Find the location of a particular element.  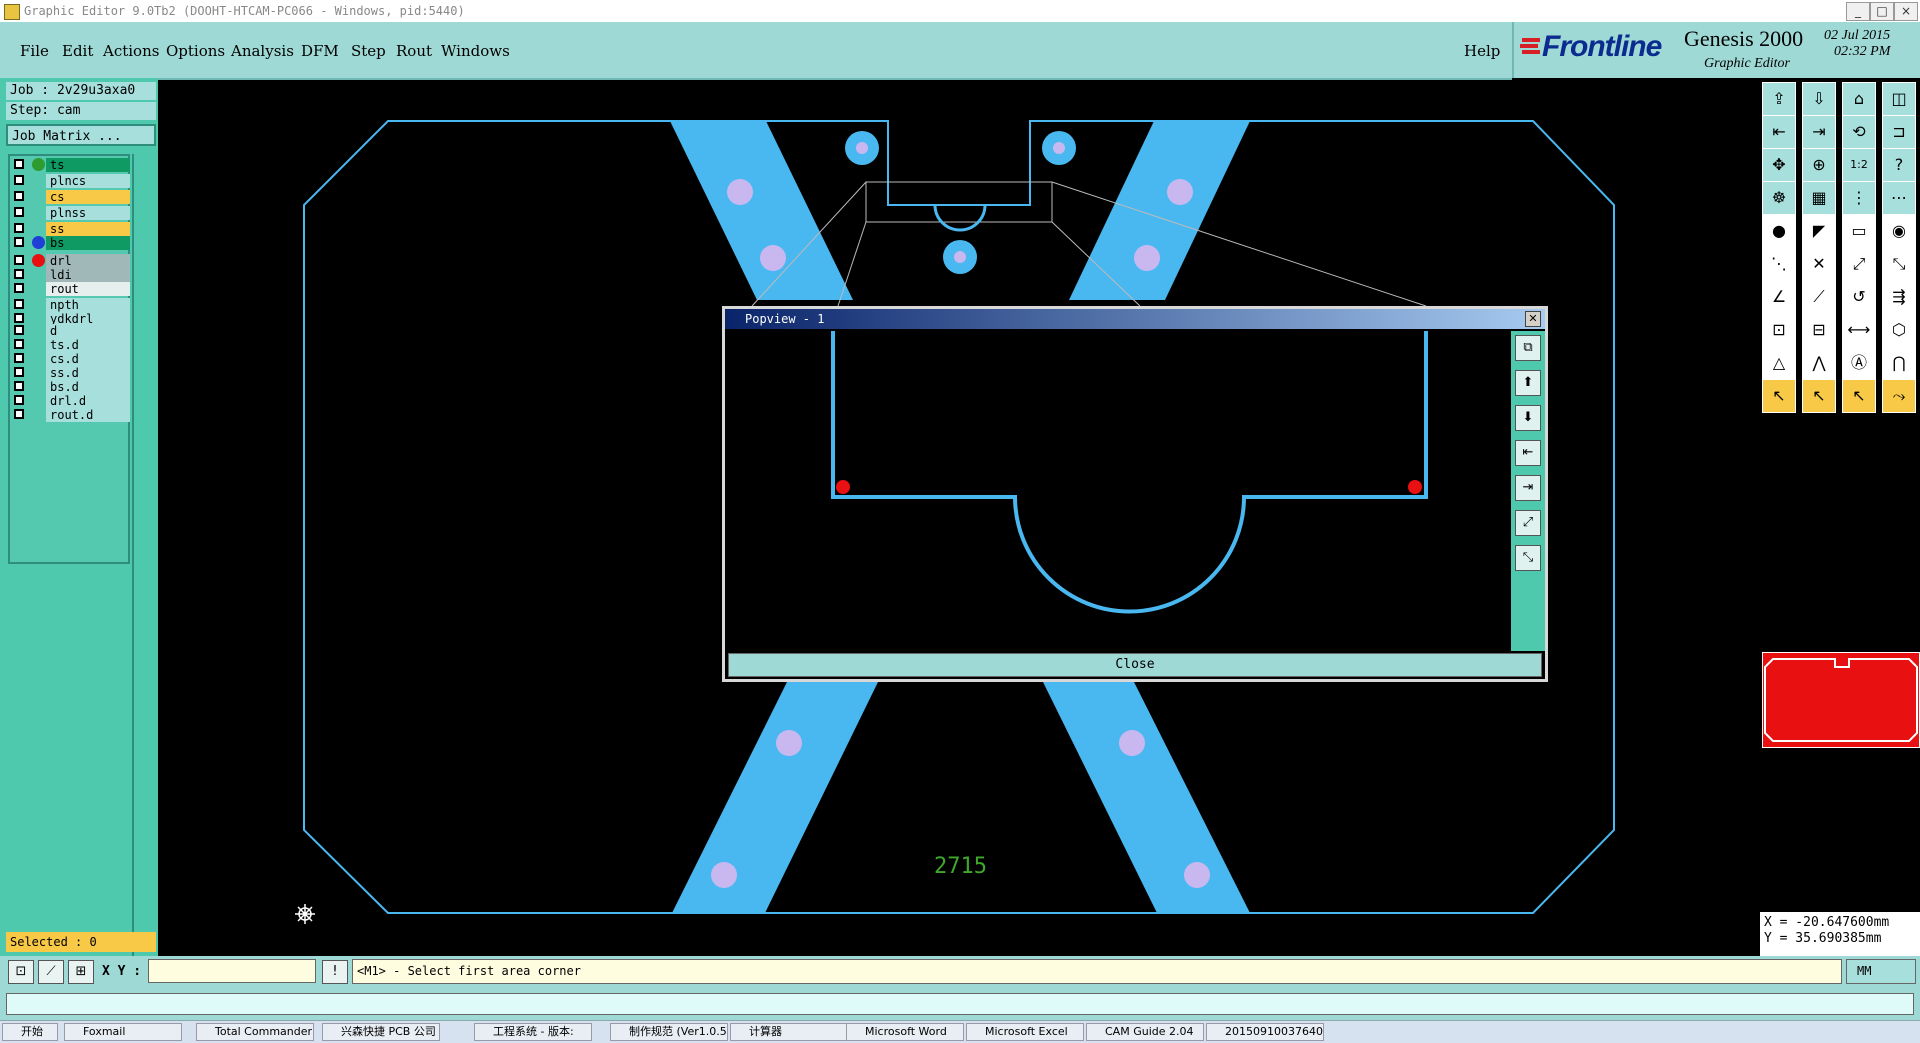

connect-tool-icon: ⤡ is located at coordinates (1899, 264).